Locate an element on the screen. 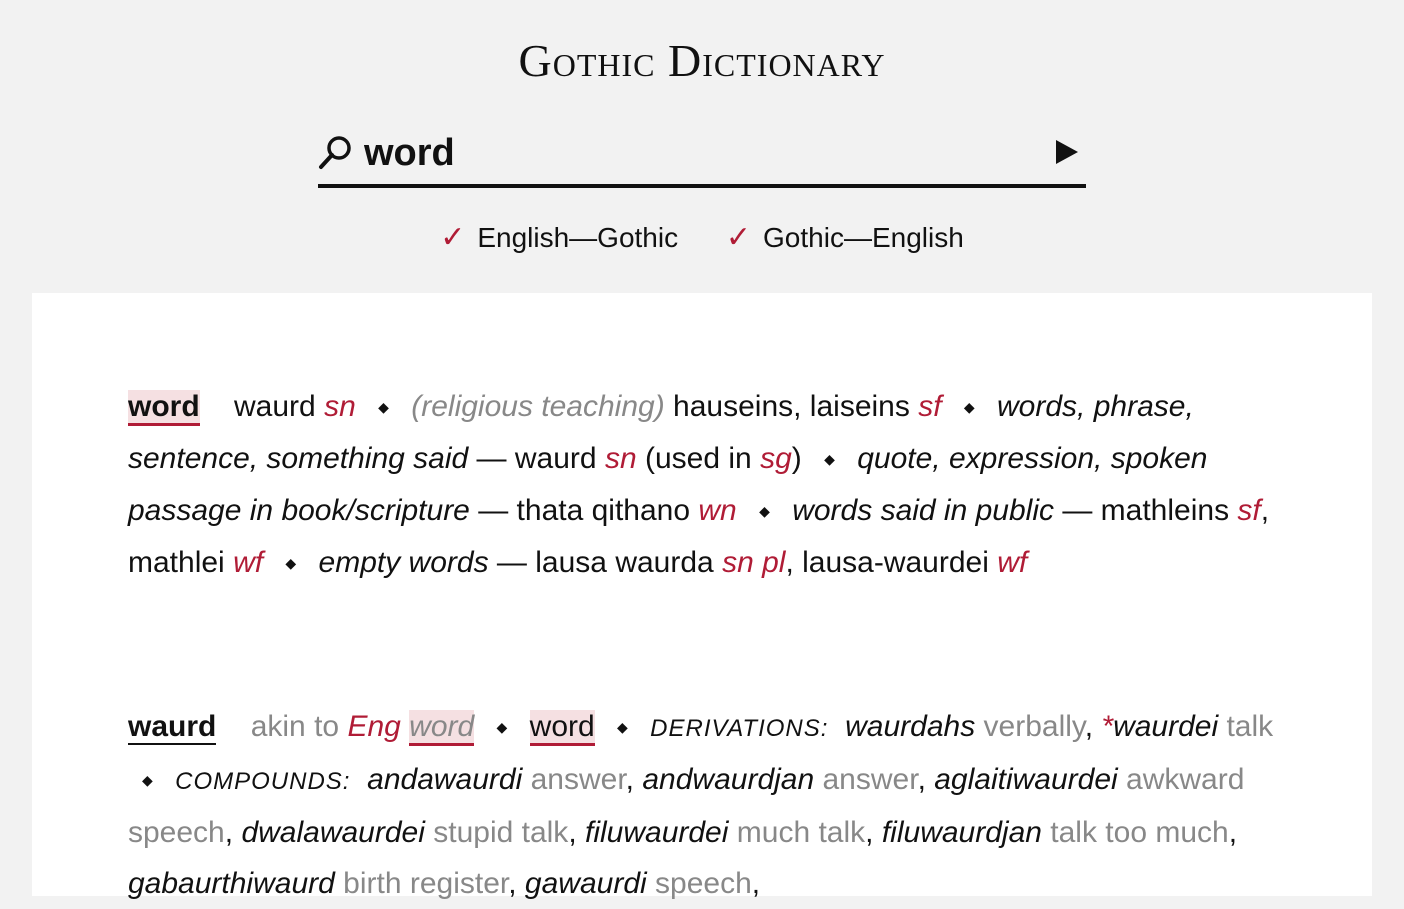  etymology-label: akin to is located at coordinates (295, 726).